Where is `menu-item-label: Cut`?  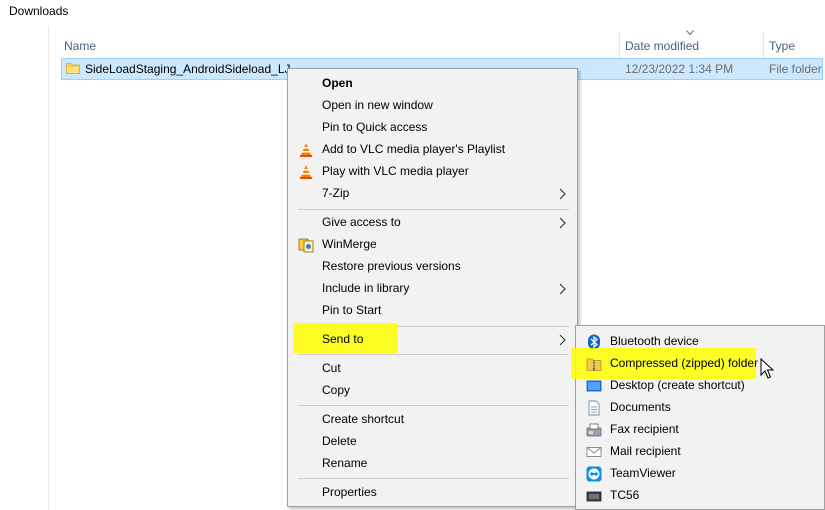 menu-item-label: Cut is located at coordinates (331, 368).